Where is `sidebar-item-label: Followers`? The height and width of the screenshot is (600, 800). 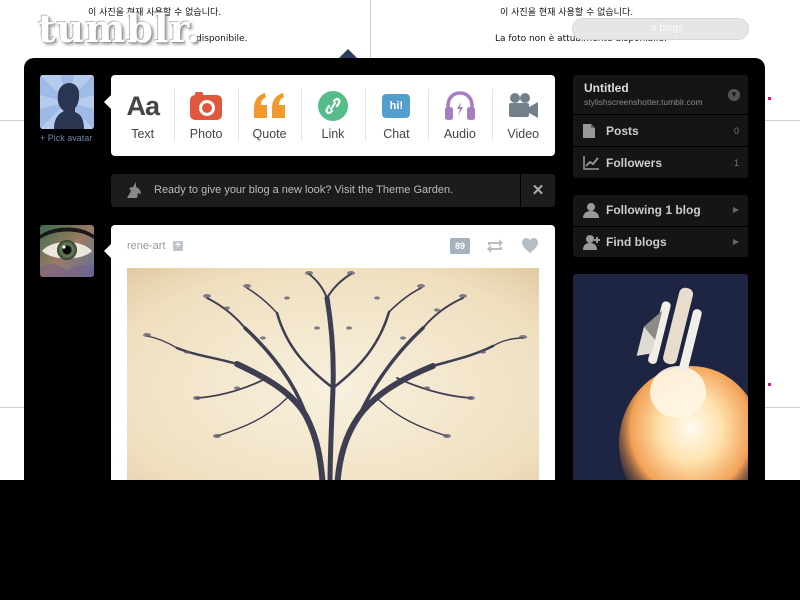 sidebar-item-label: Followers is located at coordinates (634, 163).